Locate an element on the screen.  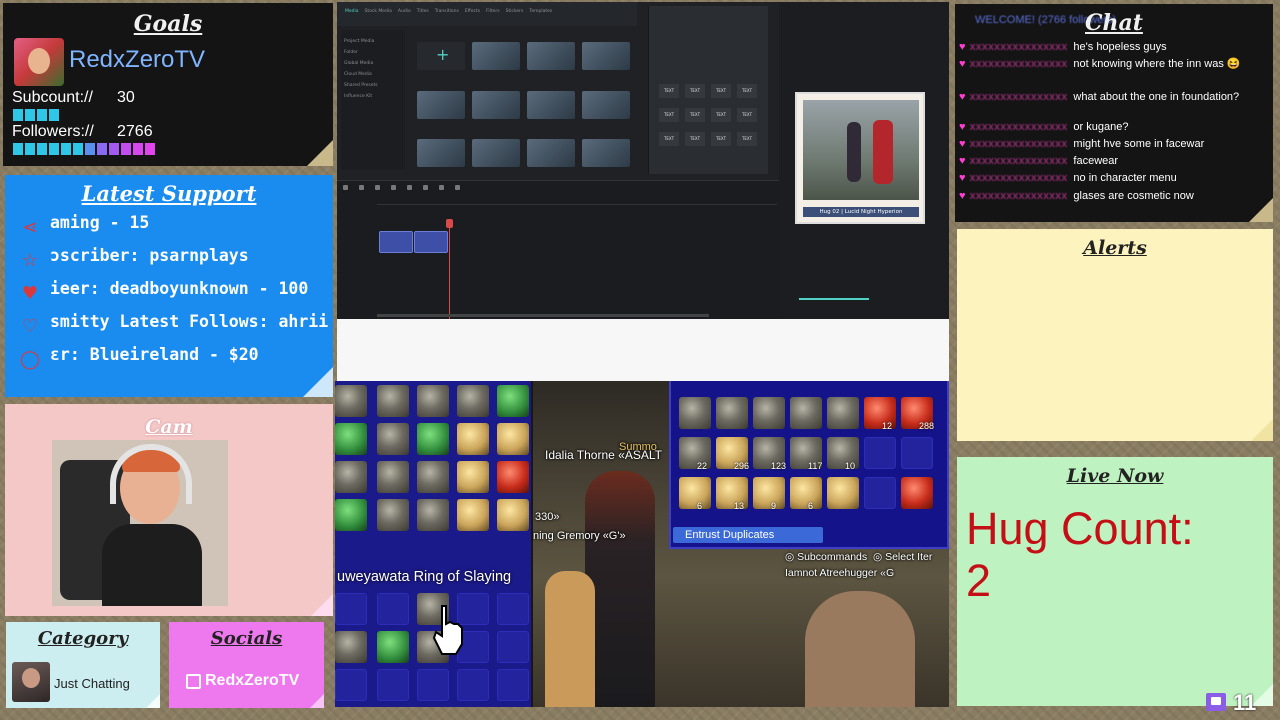
sidebar-item: Project Media is located at coordinates (373, 41).